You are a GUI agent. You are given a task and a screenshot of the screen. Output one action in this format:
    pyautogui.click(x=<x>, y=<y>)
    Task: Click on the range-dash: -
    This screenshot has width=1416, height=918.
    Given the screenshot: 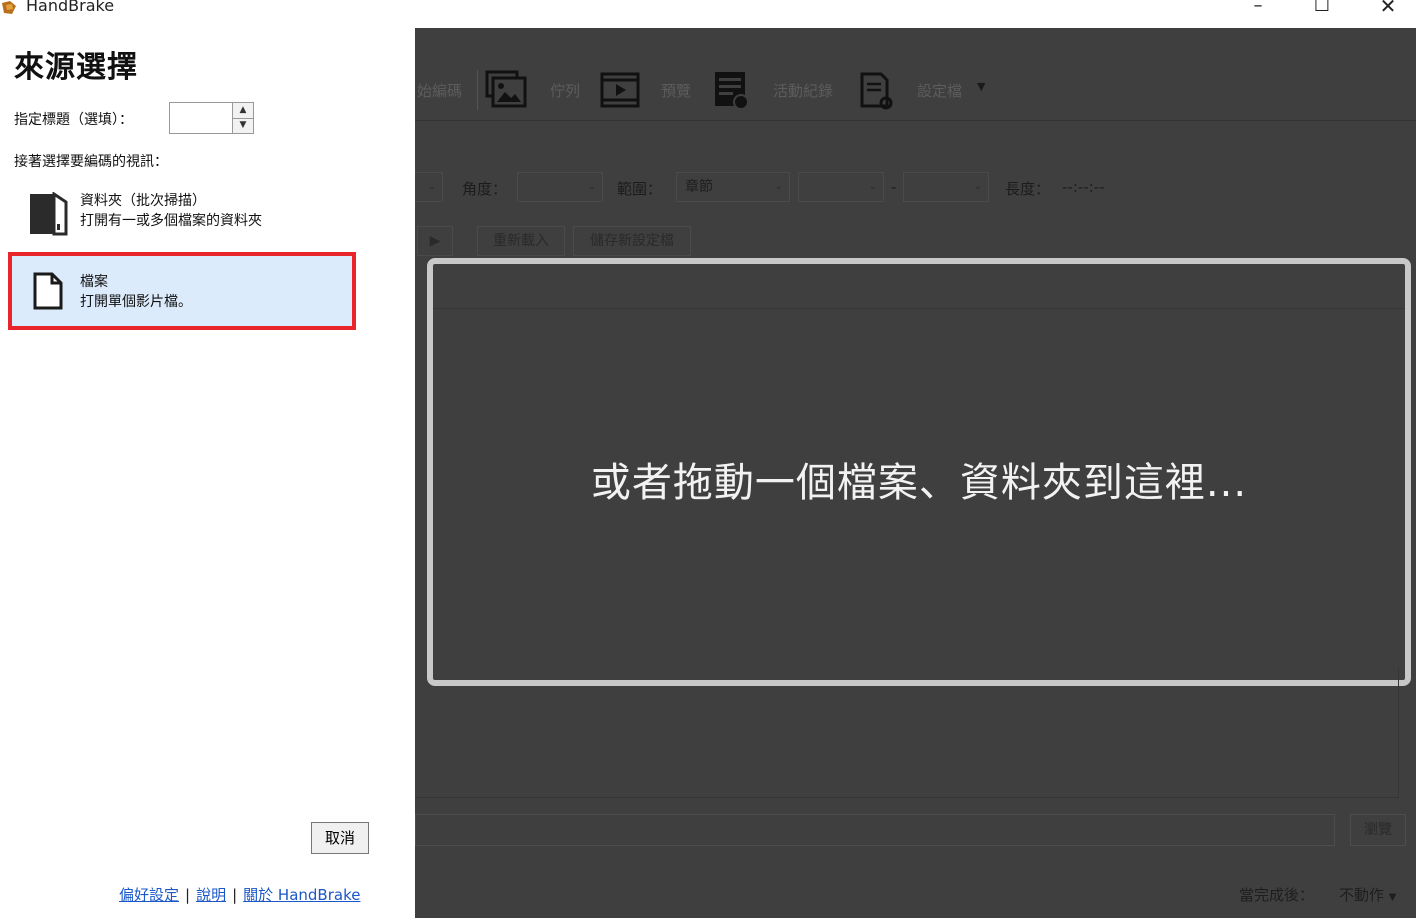 What is the action you would take?
    pyautogui.click(x=894, y=187)
    